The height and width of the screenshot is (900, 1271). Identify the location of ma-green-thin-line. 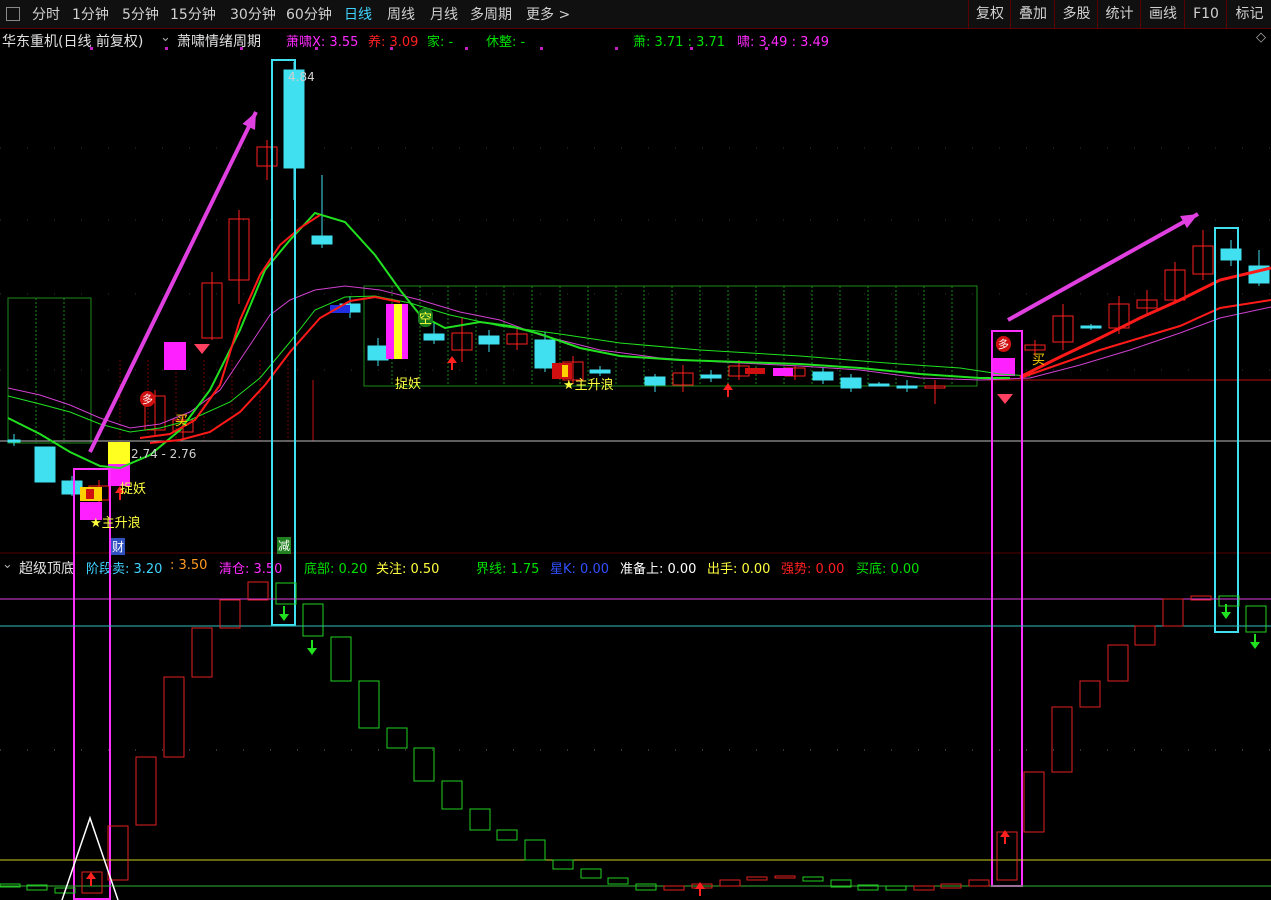
(519, 364).